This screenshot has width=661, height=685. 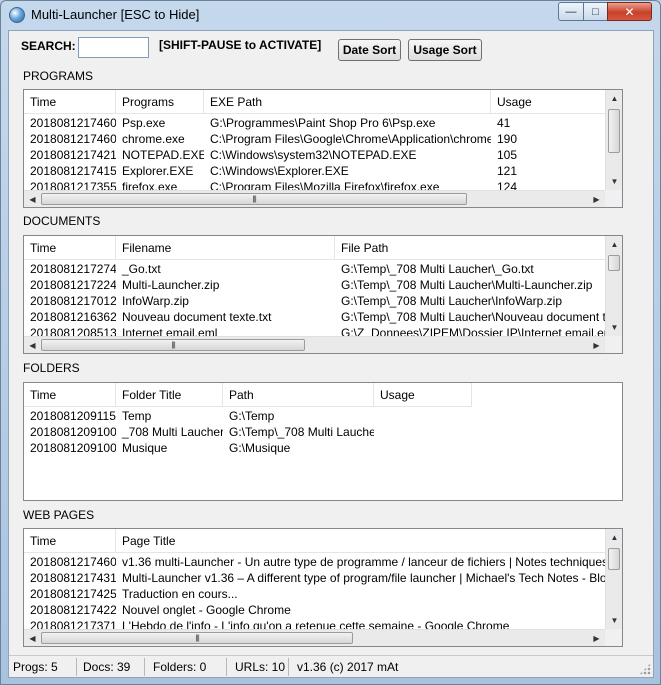 What do you see at coordinates (437, 269) in the screenshot?
I see `cell-file-path: G:\Temp\_708 Multi Laucher\_Go.txt` at bounding box center [437, 269].